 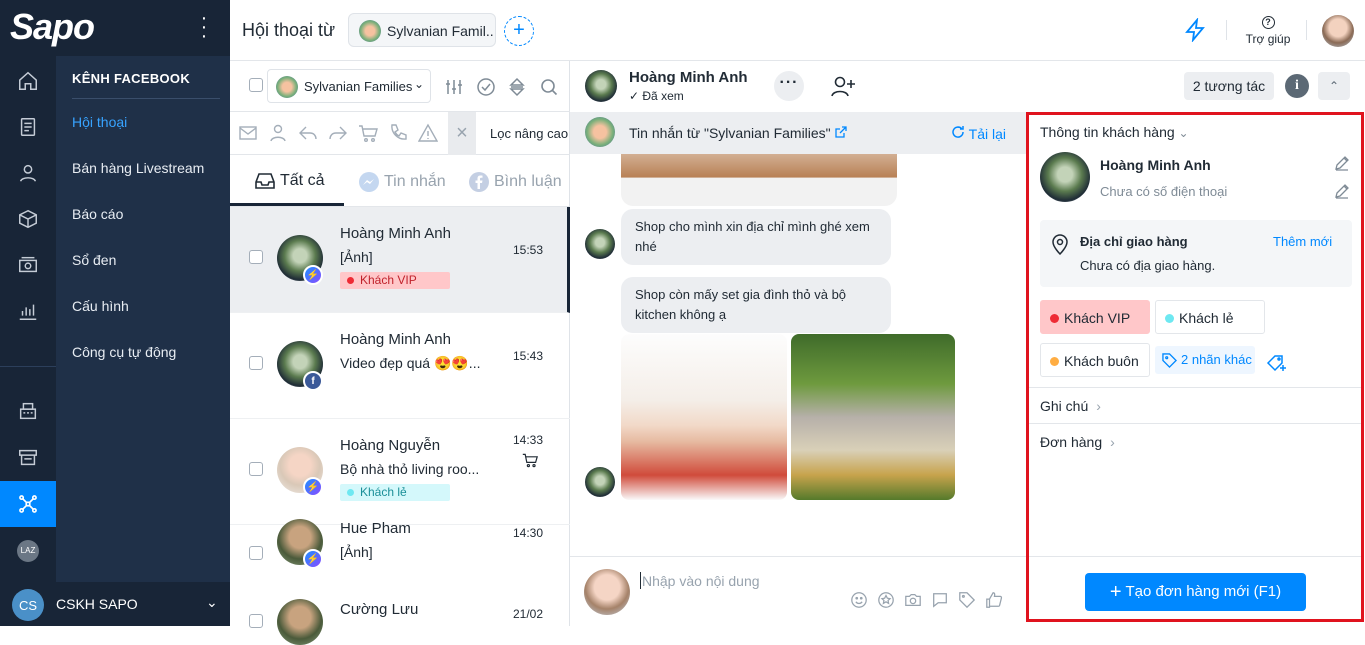 I want to click on customer-icon, so click(x=28, y=173).